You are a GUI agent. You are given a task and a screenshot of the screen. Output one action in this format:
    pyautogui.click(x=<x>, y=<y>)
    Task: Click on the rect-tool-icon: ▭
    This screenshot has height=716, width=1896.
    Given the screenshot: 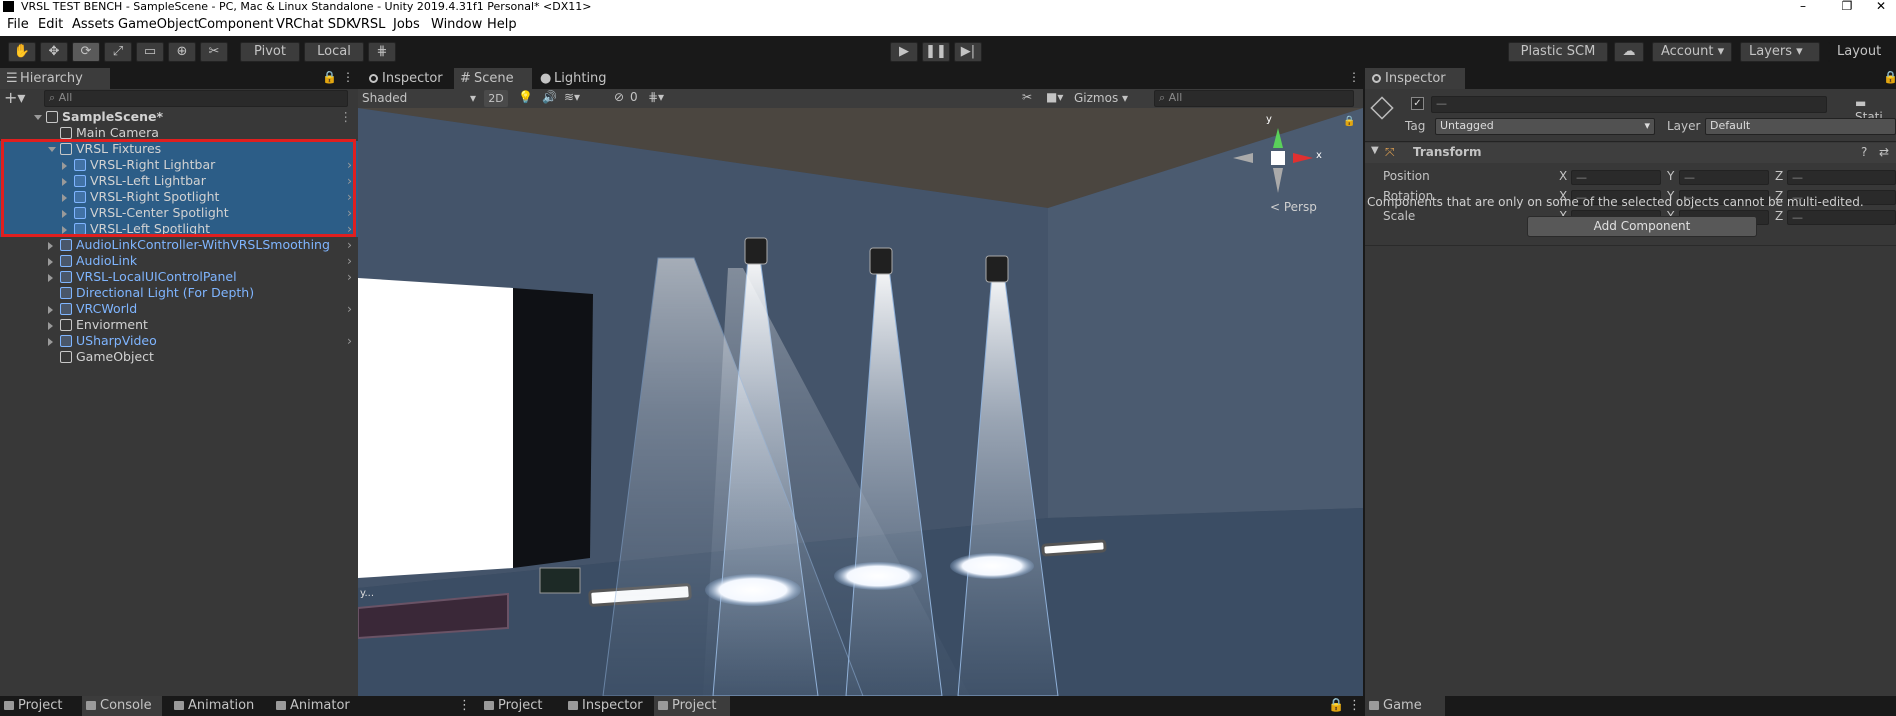 What is the action you would take?
    pyautogui.click(x=150, y=52)
    